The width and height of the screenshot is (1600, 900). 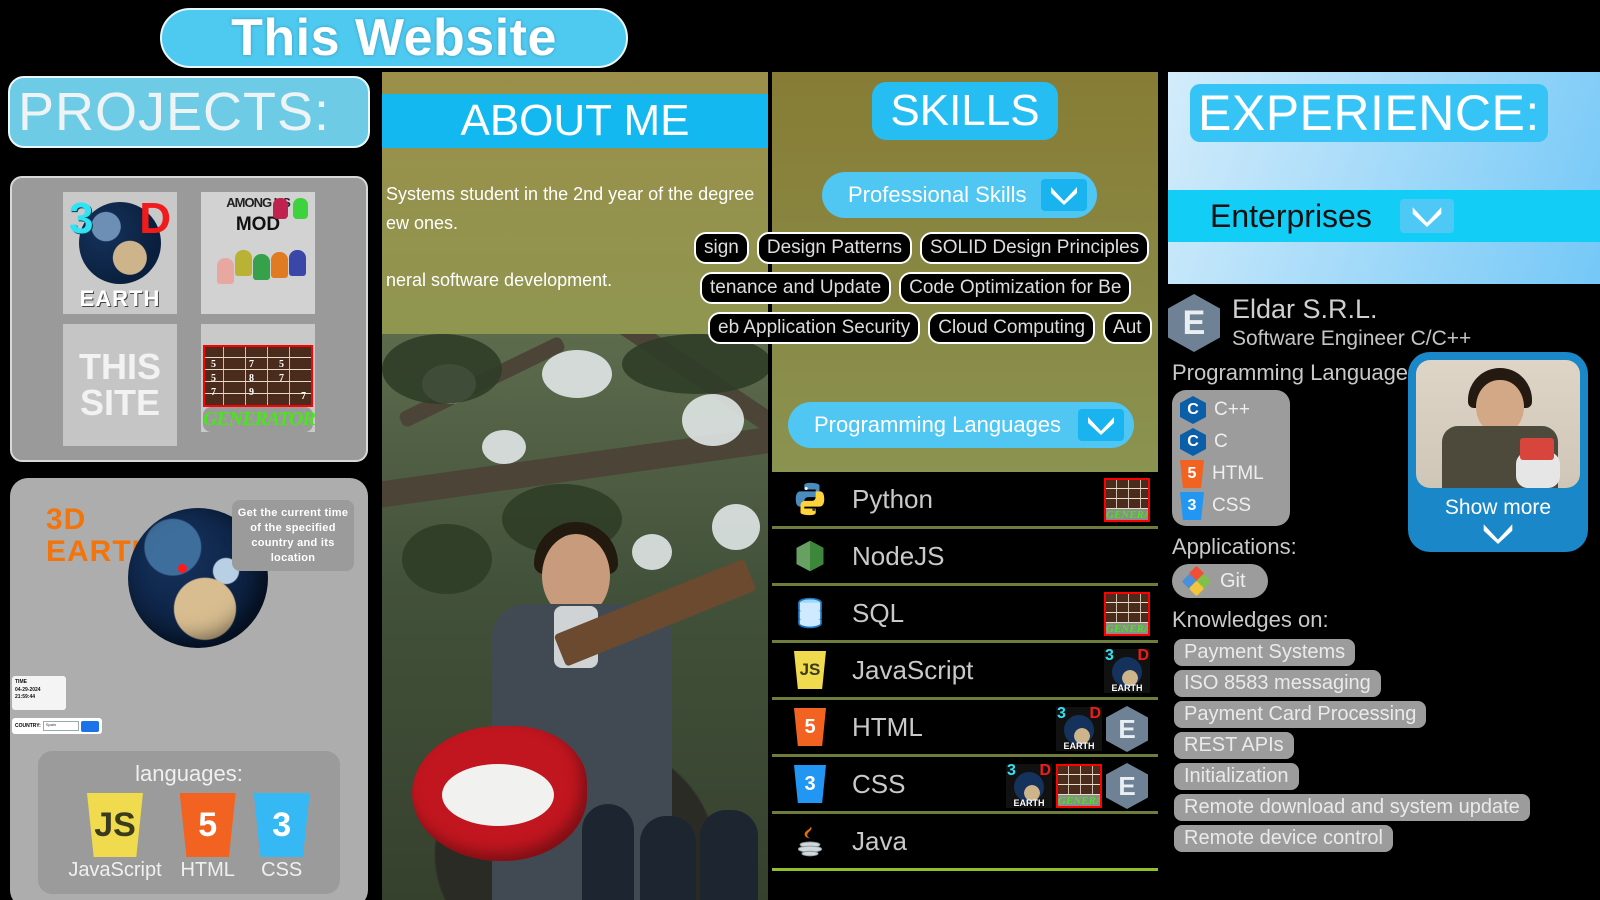 What do you see at coordinates (1012, 327) in the screenshot?
I see `skill-tag: Cloud Computing` at bounding box center [1012, 327].